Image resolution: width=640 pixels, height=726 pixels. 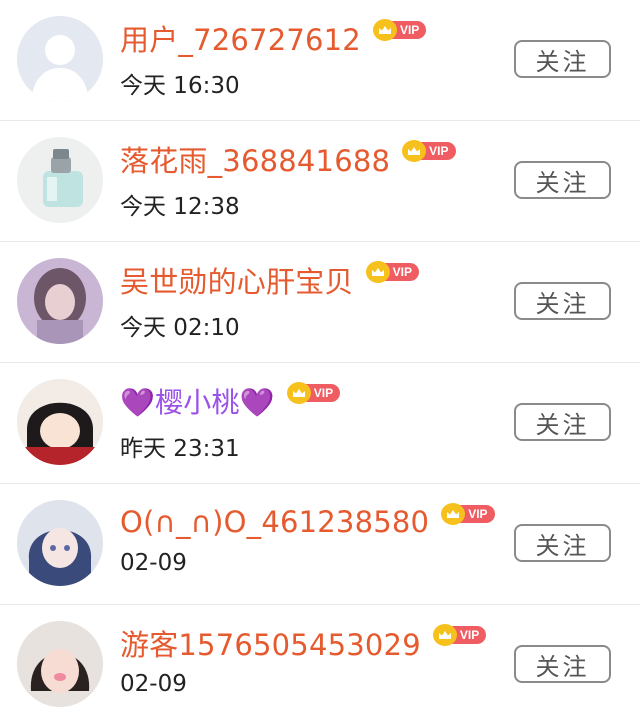 What do you see at coordinates (180, 328) in the screenshot?
I see `timestamp: 今天 02:10` at bounding box center [180, 328].